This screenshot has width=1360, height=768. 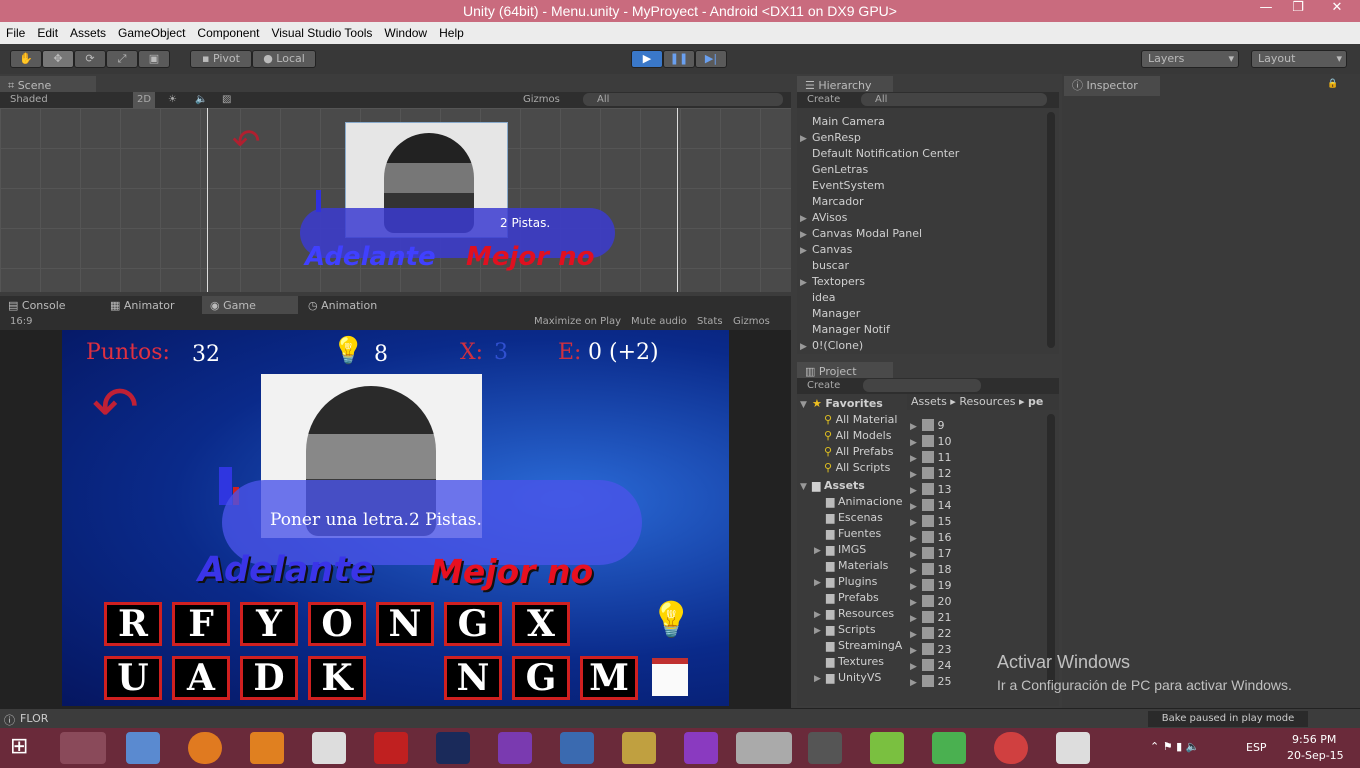 I want to click on mejor-no-button: Mejor no, so click(x=511, y=571).